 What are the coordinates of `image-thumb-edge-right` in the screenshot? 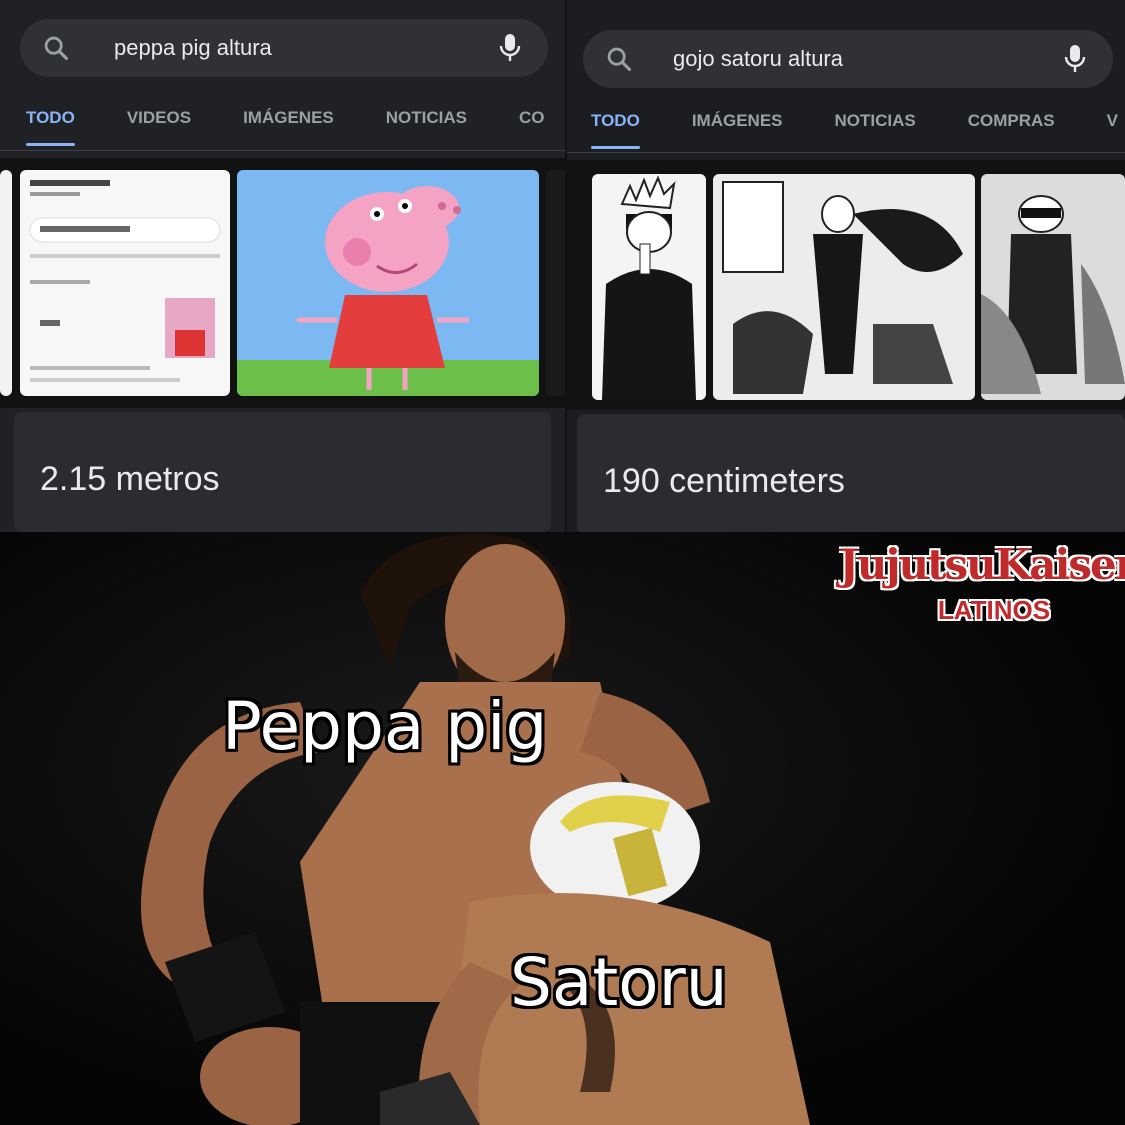 It's located at (556, 283).